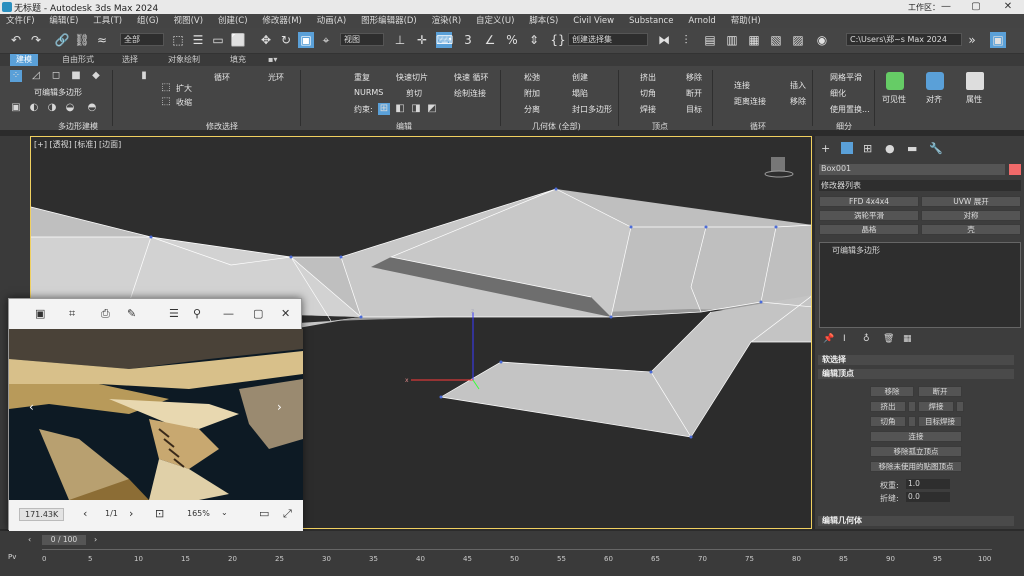  Describe the element at coordinates (664, 40) in the screenshot. I see `mirror-icon: ⧓` at that location.